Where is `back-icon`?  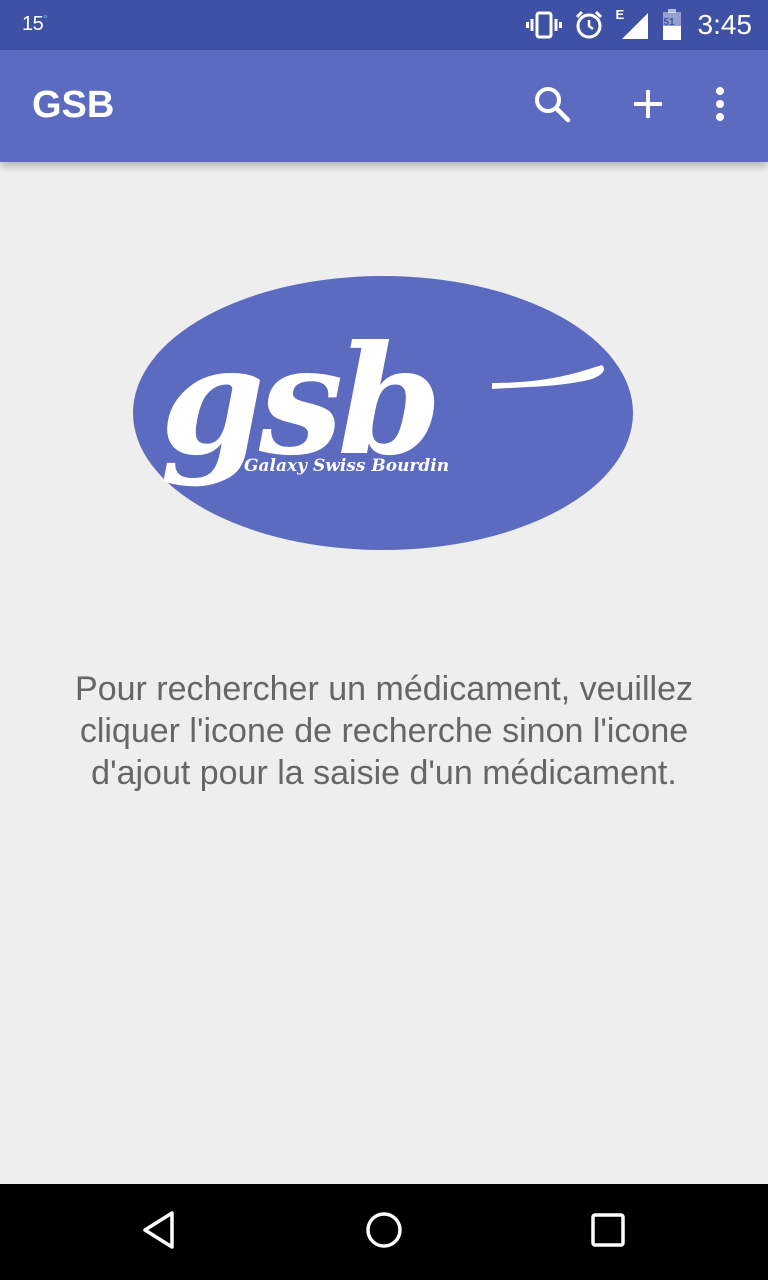 back-icon is located at coordinates (160, 1232).